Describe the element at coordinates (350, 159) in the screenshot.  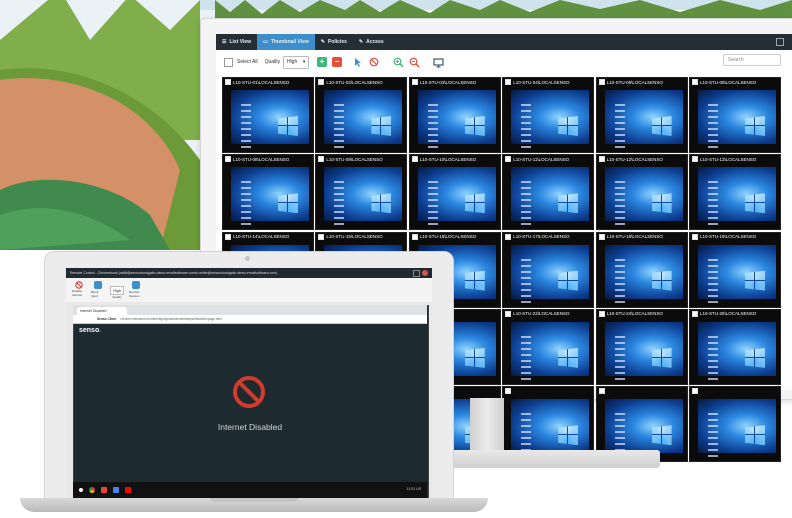
I see `thumbnail-header: L10-STU-09\LOCALSENSO` at that location.